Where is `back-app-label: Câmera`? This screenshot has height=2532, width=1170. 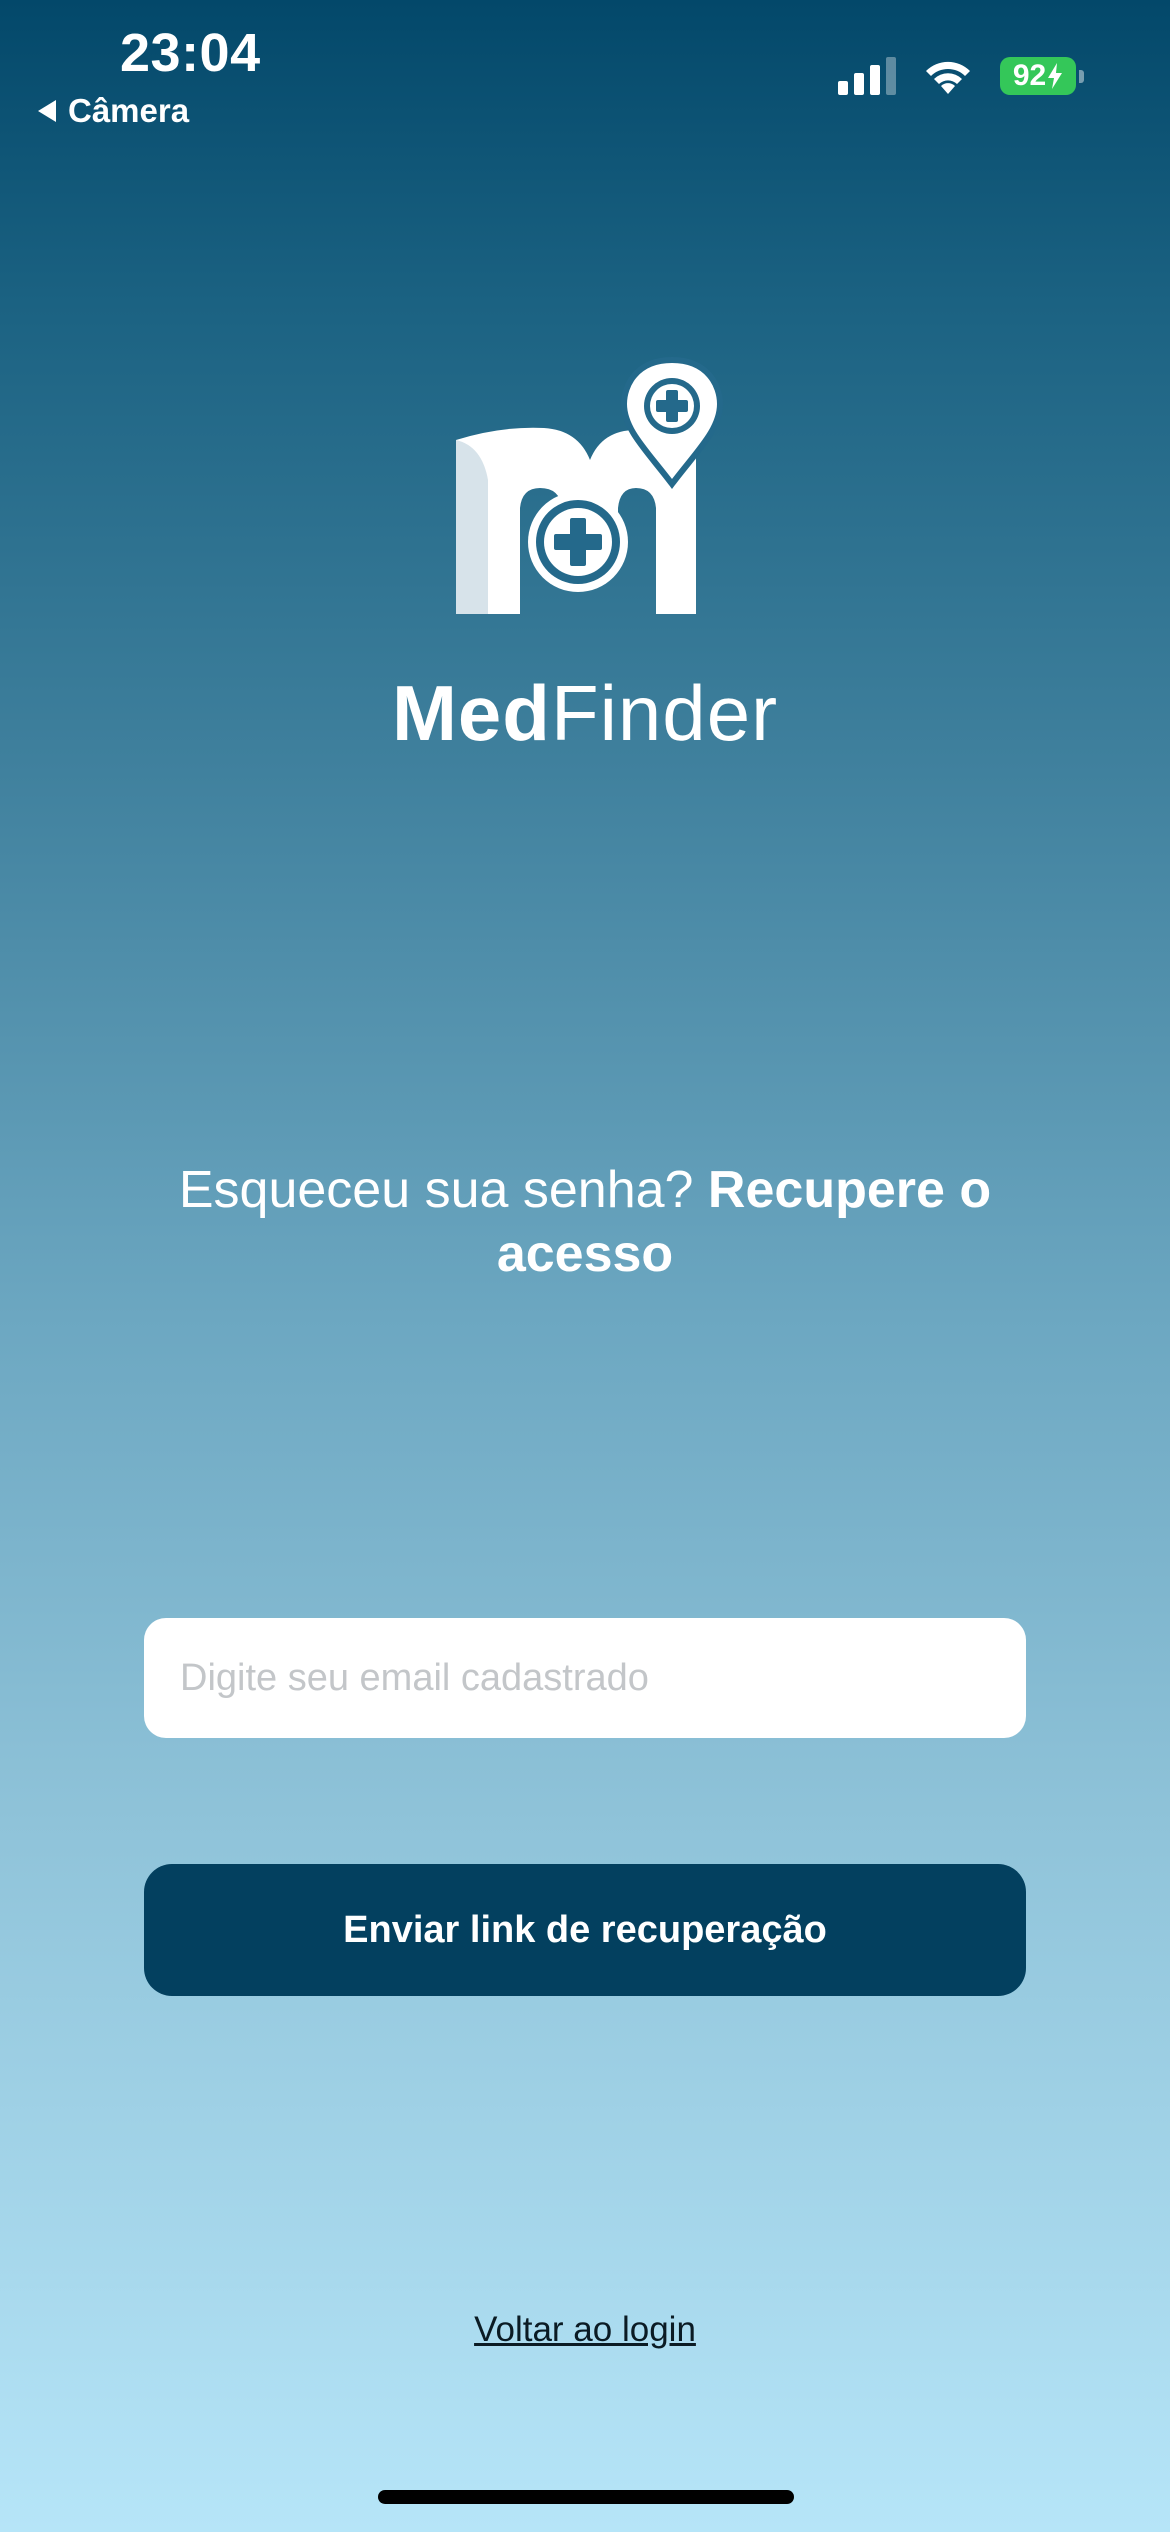 back-app-label: Câmera is located at coordinates (129, 110).